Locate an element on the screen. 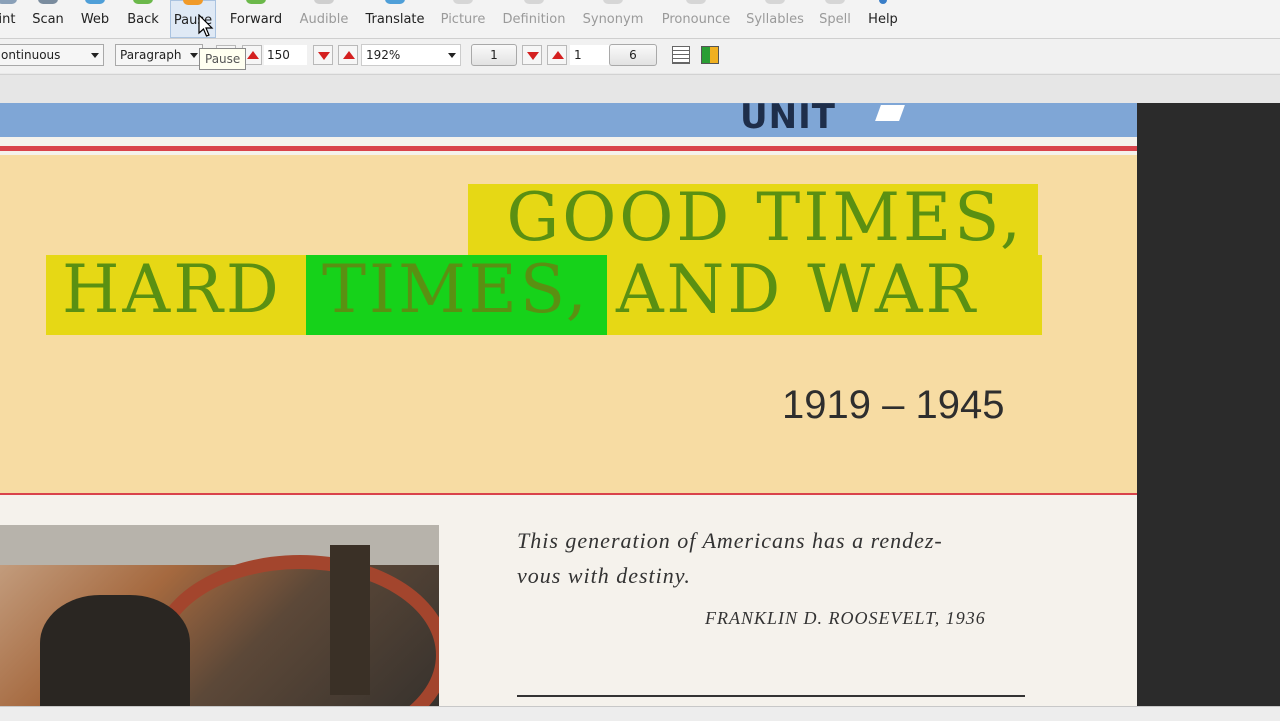  title-line-2b: TIMES, is located at coordinates (456, 289).